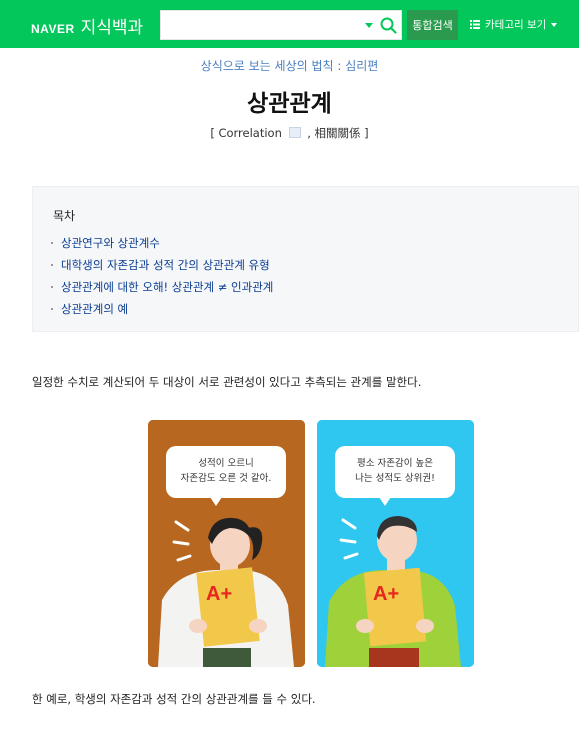  Describe the element at coordinates (226, 472) in the screenshot. I see `speech-bubble-left: 성적이 오르니 자존감도 오른 것 같아.` at that location.